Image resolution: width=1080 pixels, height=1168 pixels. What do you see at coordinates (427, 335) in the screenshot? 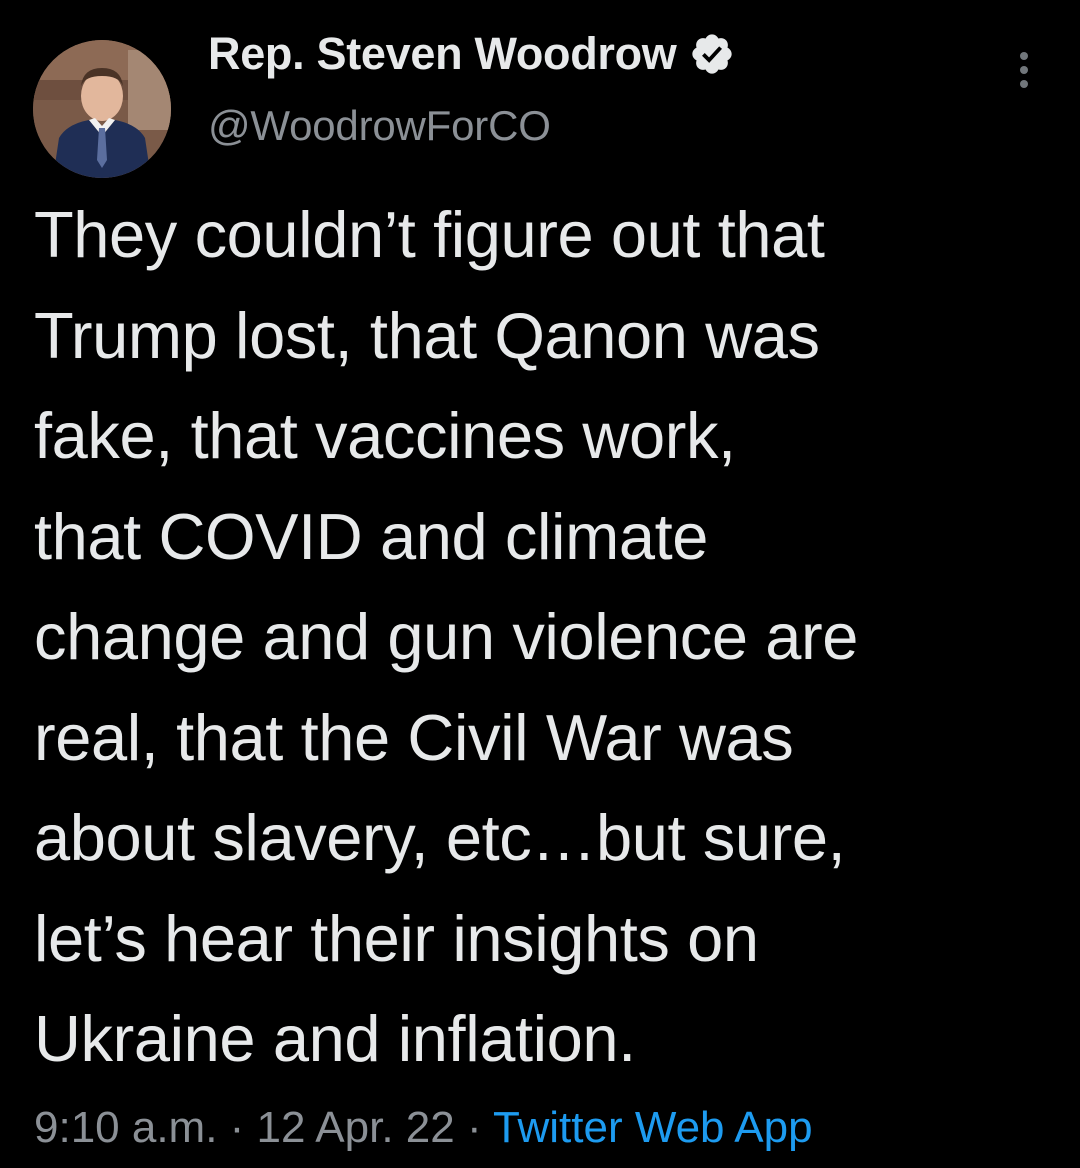
I see `tweet-text-line: Trump lost, that Qanon was` at bounding box center [427, 335].